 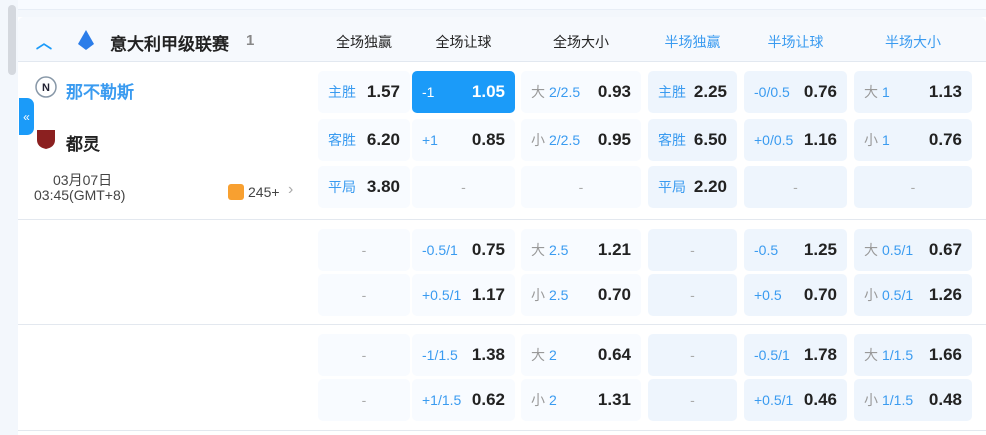 I want to click on odds-cell: -0.5/1 0.75, so click(x=463, y=250).